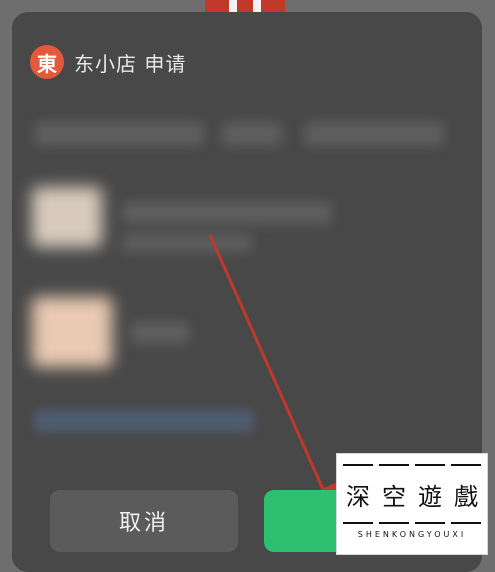 The image size is (495, 572). What do you see at coordinates (394, 494) in the screenshot?
I see `watermark-char: 空` at bounding box center [394, 494].